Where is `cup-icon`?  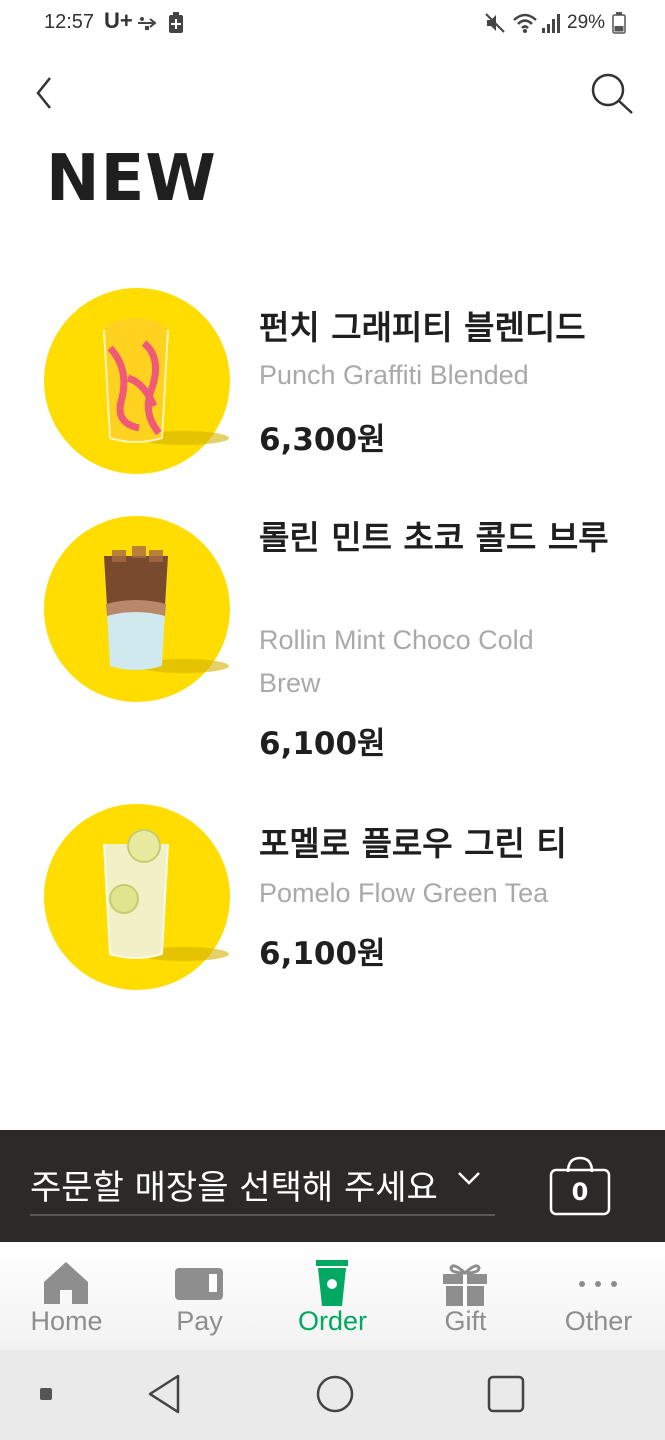
cup-icon is located at coordinates (332, 1283).